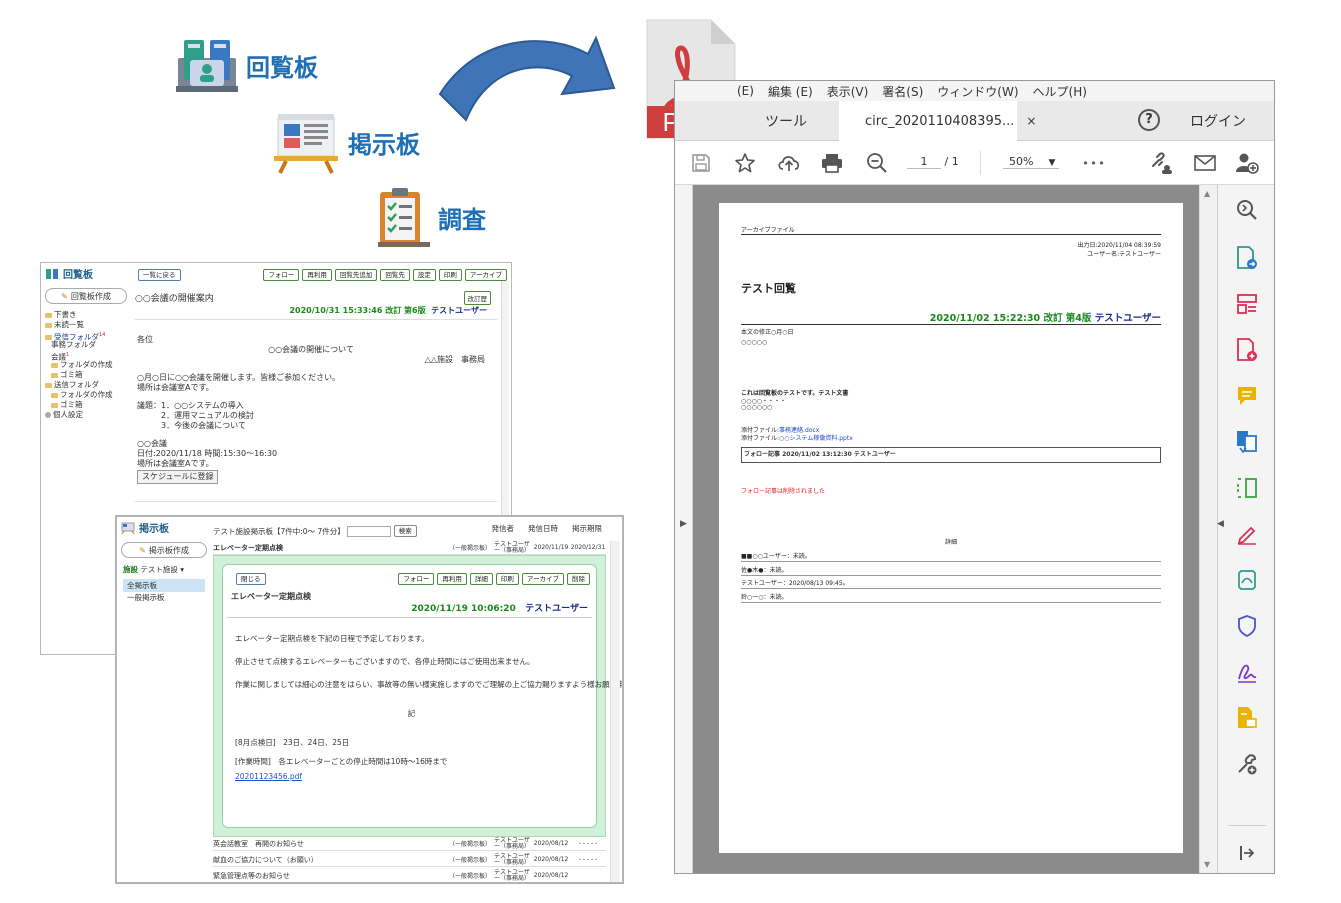  I want to click on attachment-link: ○○システム稼働資料.pptx, so click(816, 438).